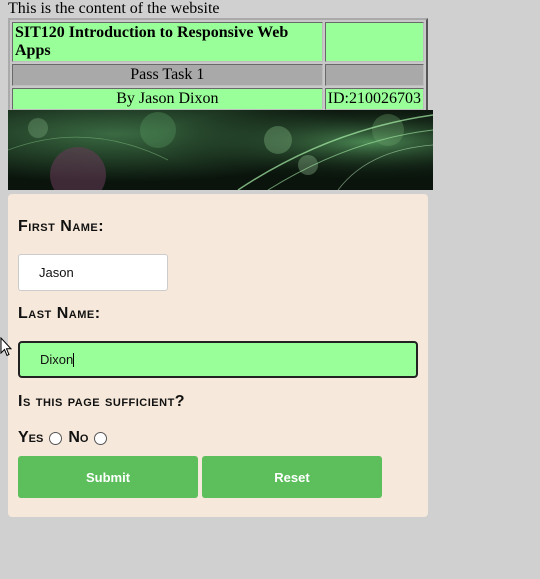 The height and width of the screenshot is (579, 540). I want to click on student-id: ID:210026703, so click(374, 99).